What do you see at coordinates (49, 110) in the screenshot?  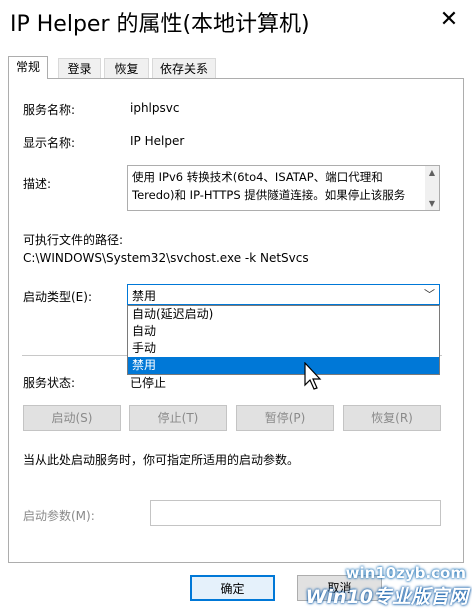 I see `service-name-label: 服务名称:` at bounding box center [49, 110].